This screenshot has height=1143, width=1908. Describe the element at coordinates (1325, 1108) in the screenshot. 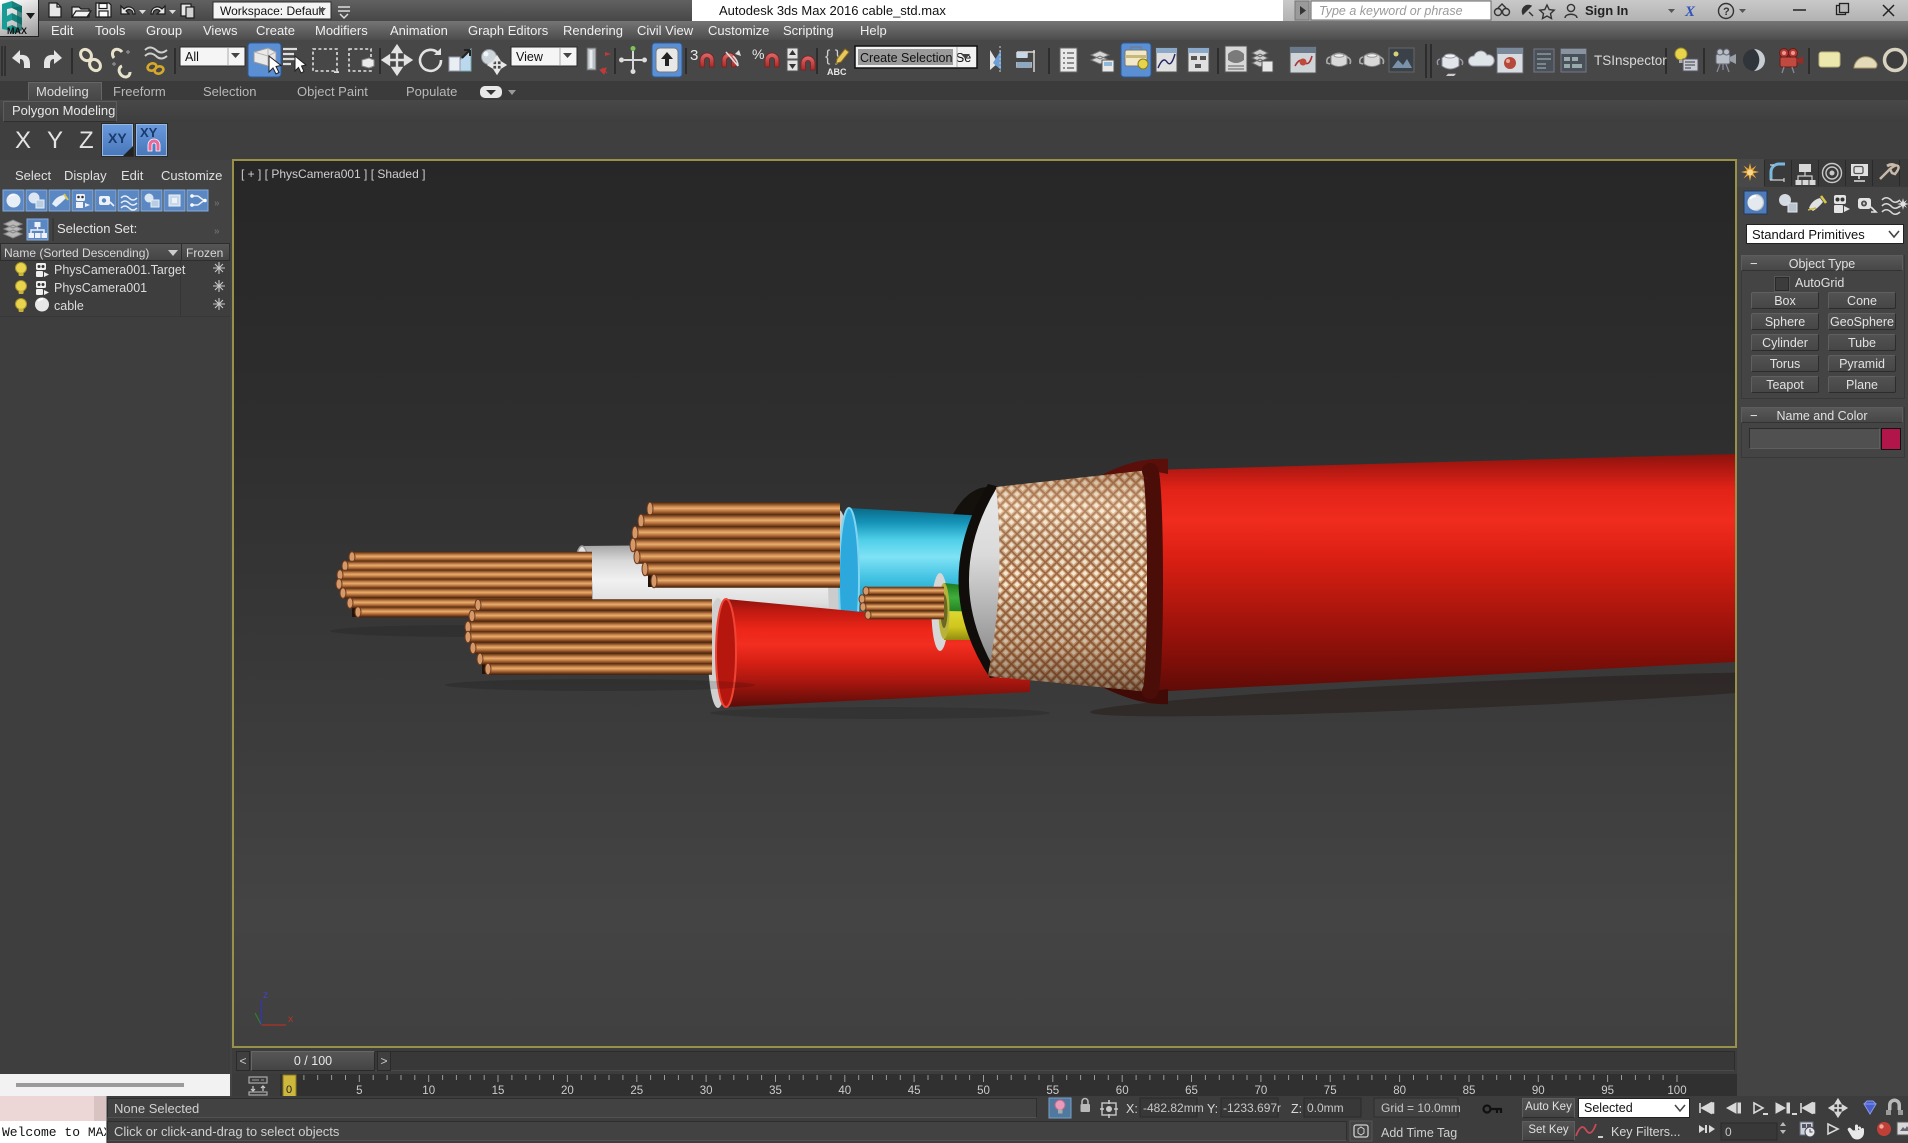

I see `svg-text: 0.0mm` at that location.